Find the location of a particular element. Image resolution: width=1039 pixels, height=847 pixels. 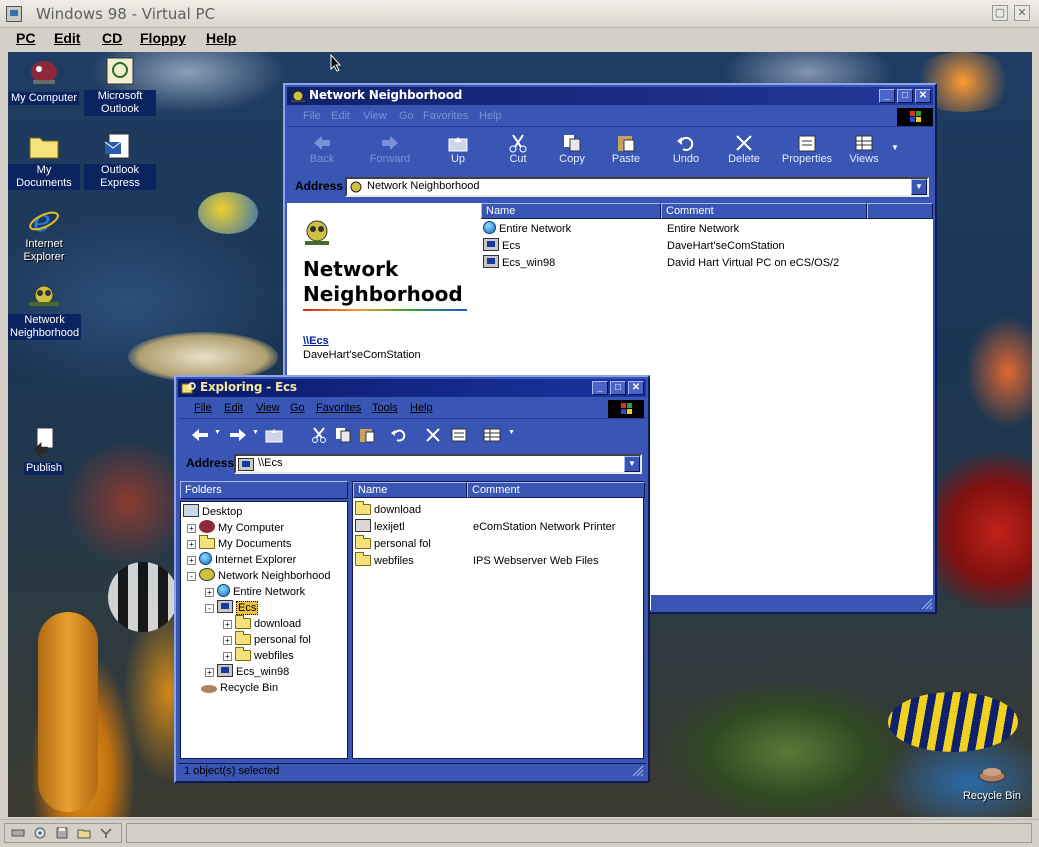

cd-icon is located at coordinates (40, 833).